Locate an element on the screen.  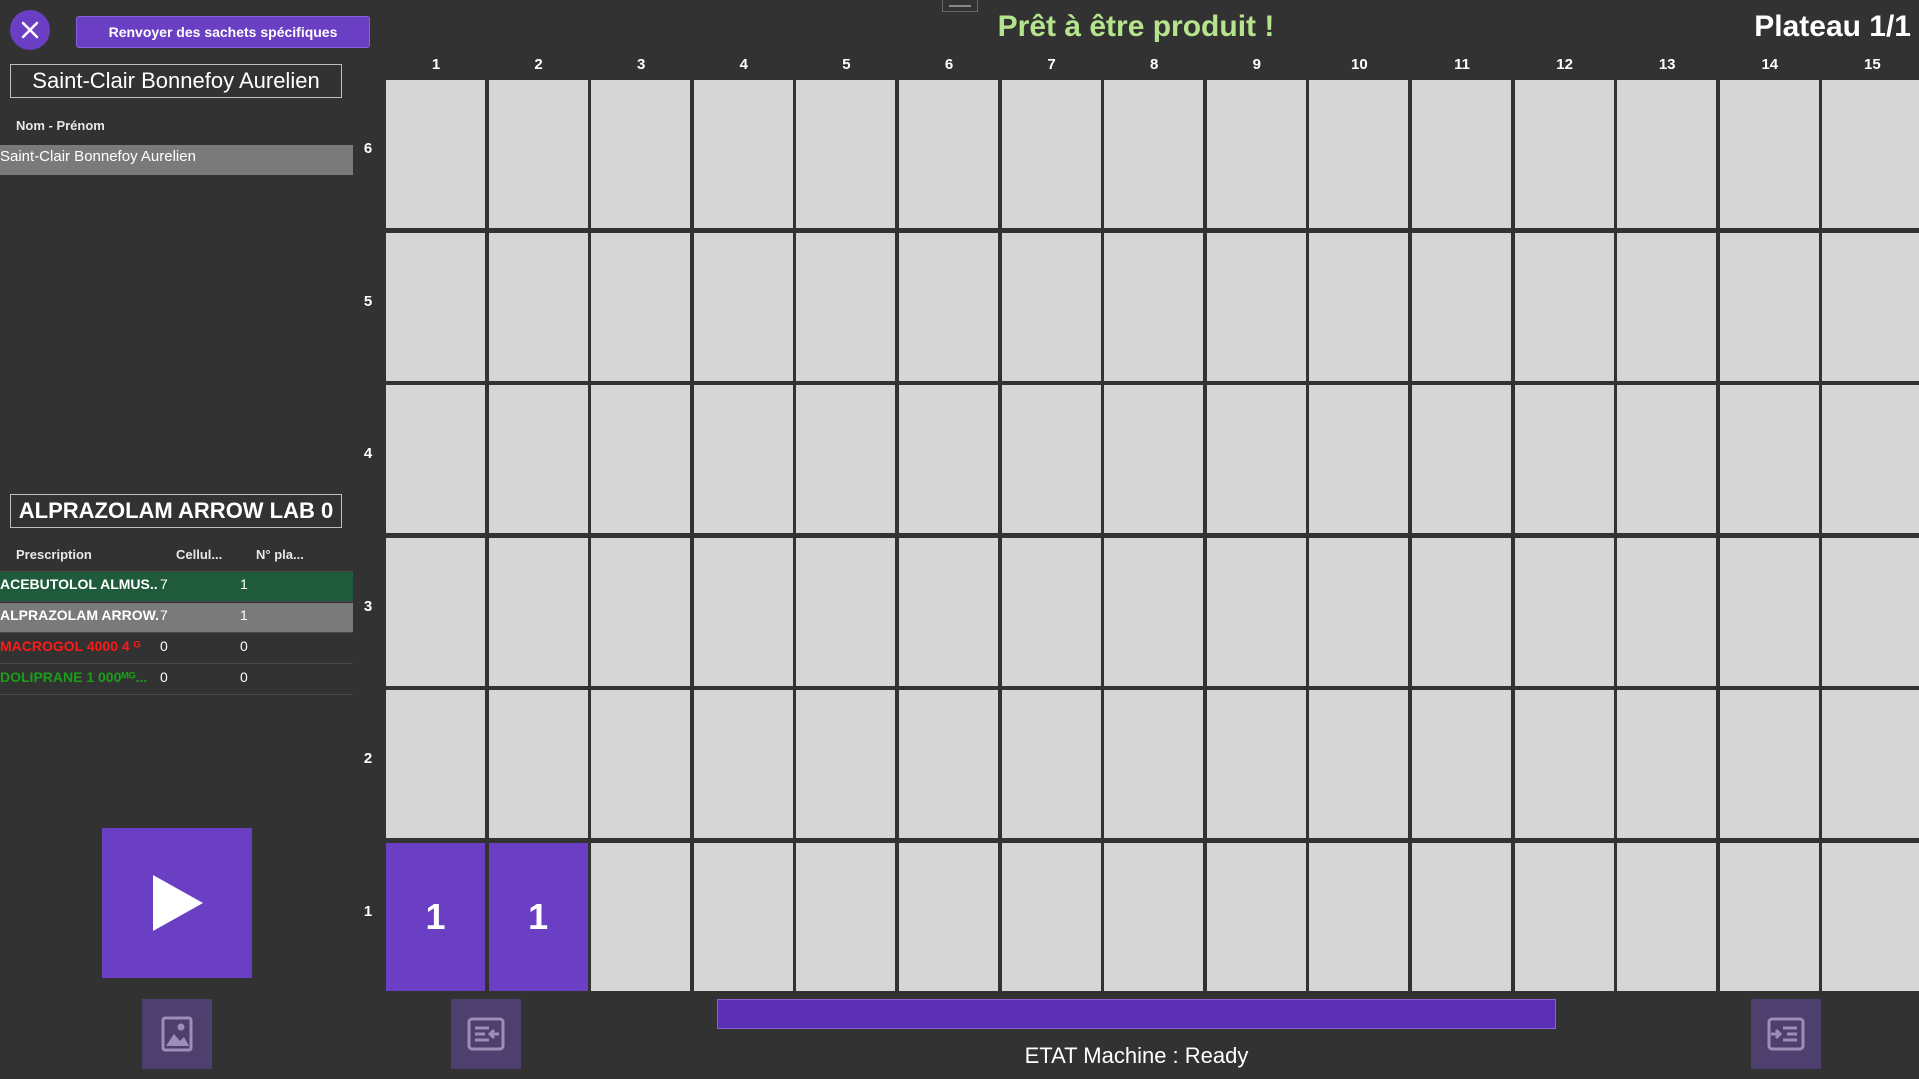
prescription-row: ACEBUTOLOL ALMUS... 7 1 is located at coordinates (176, 587).